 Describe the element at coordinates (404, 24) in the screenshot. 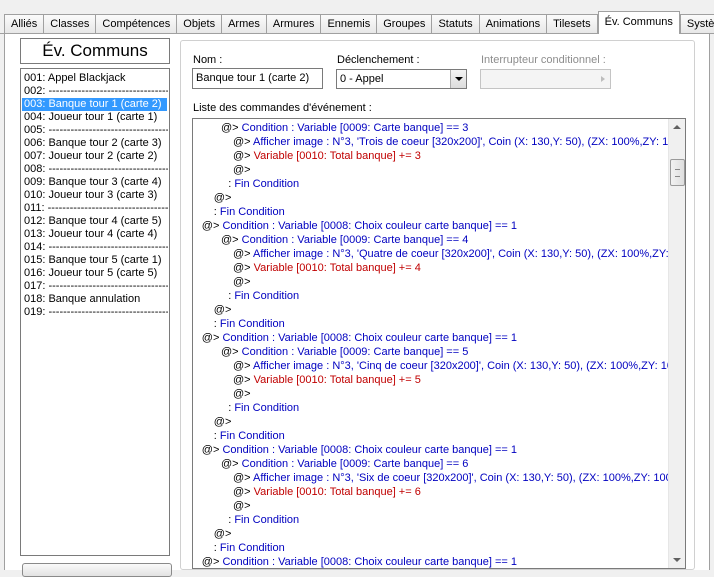

I see `tab-7: Groupes` at that location.